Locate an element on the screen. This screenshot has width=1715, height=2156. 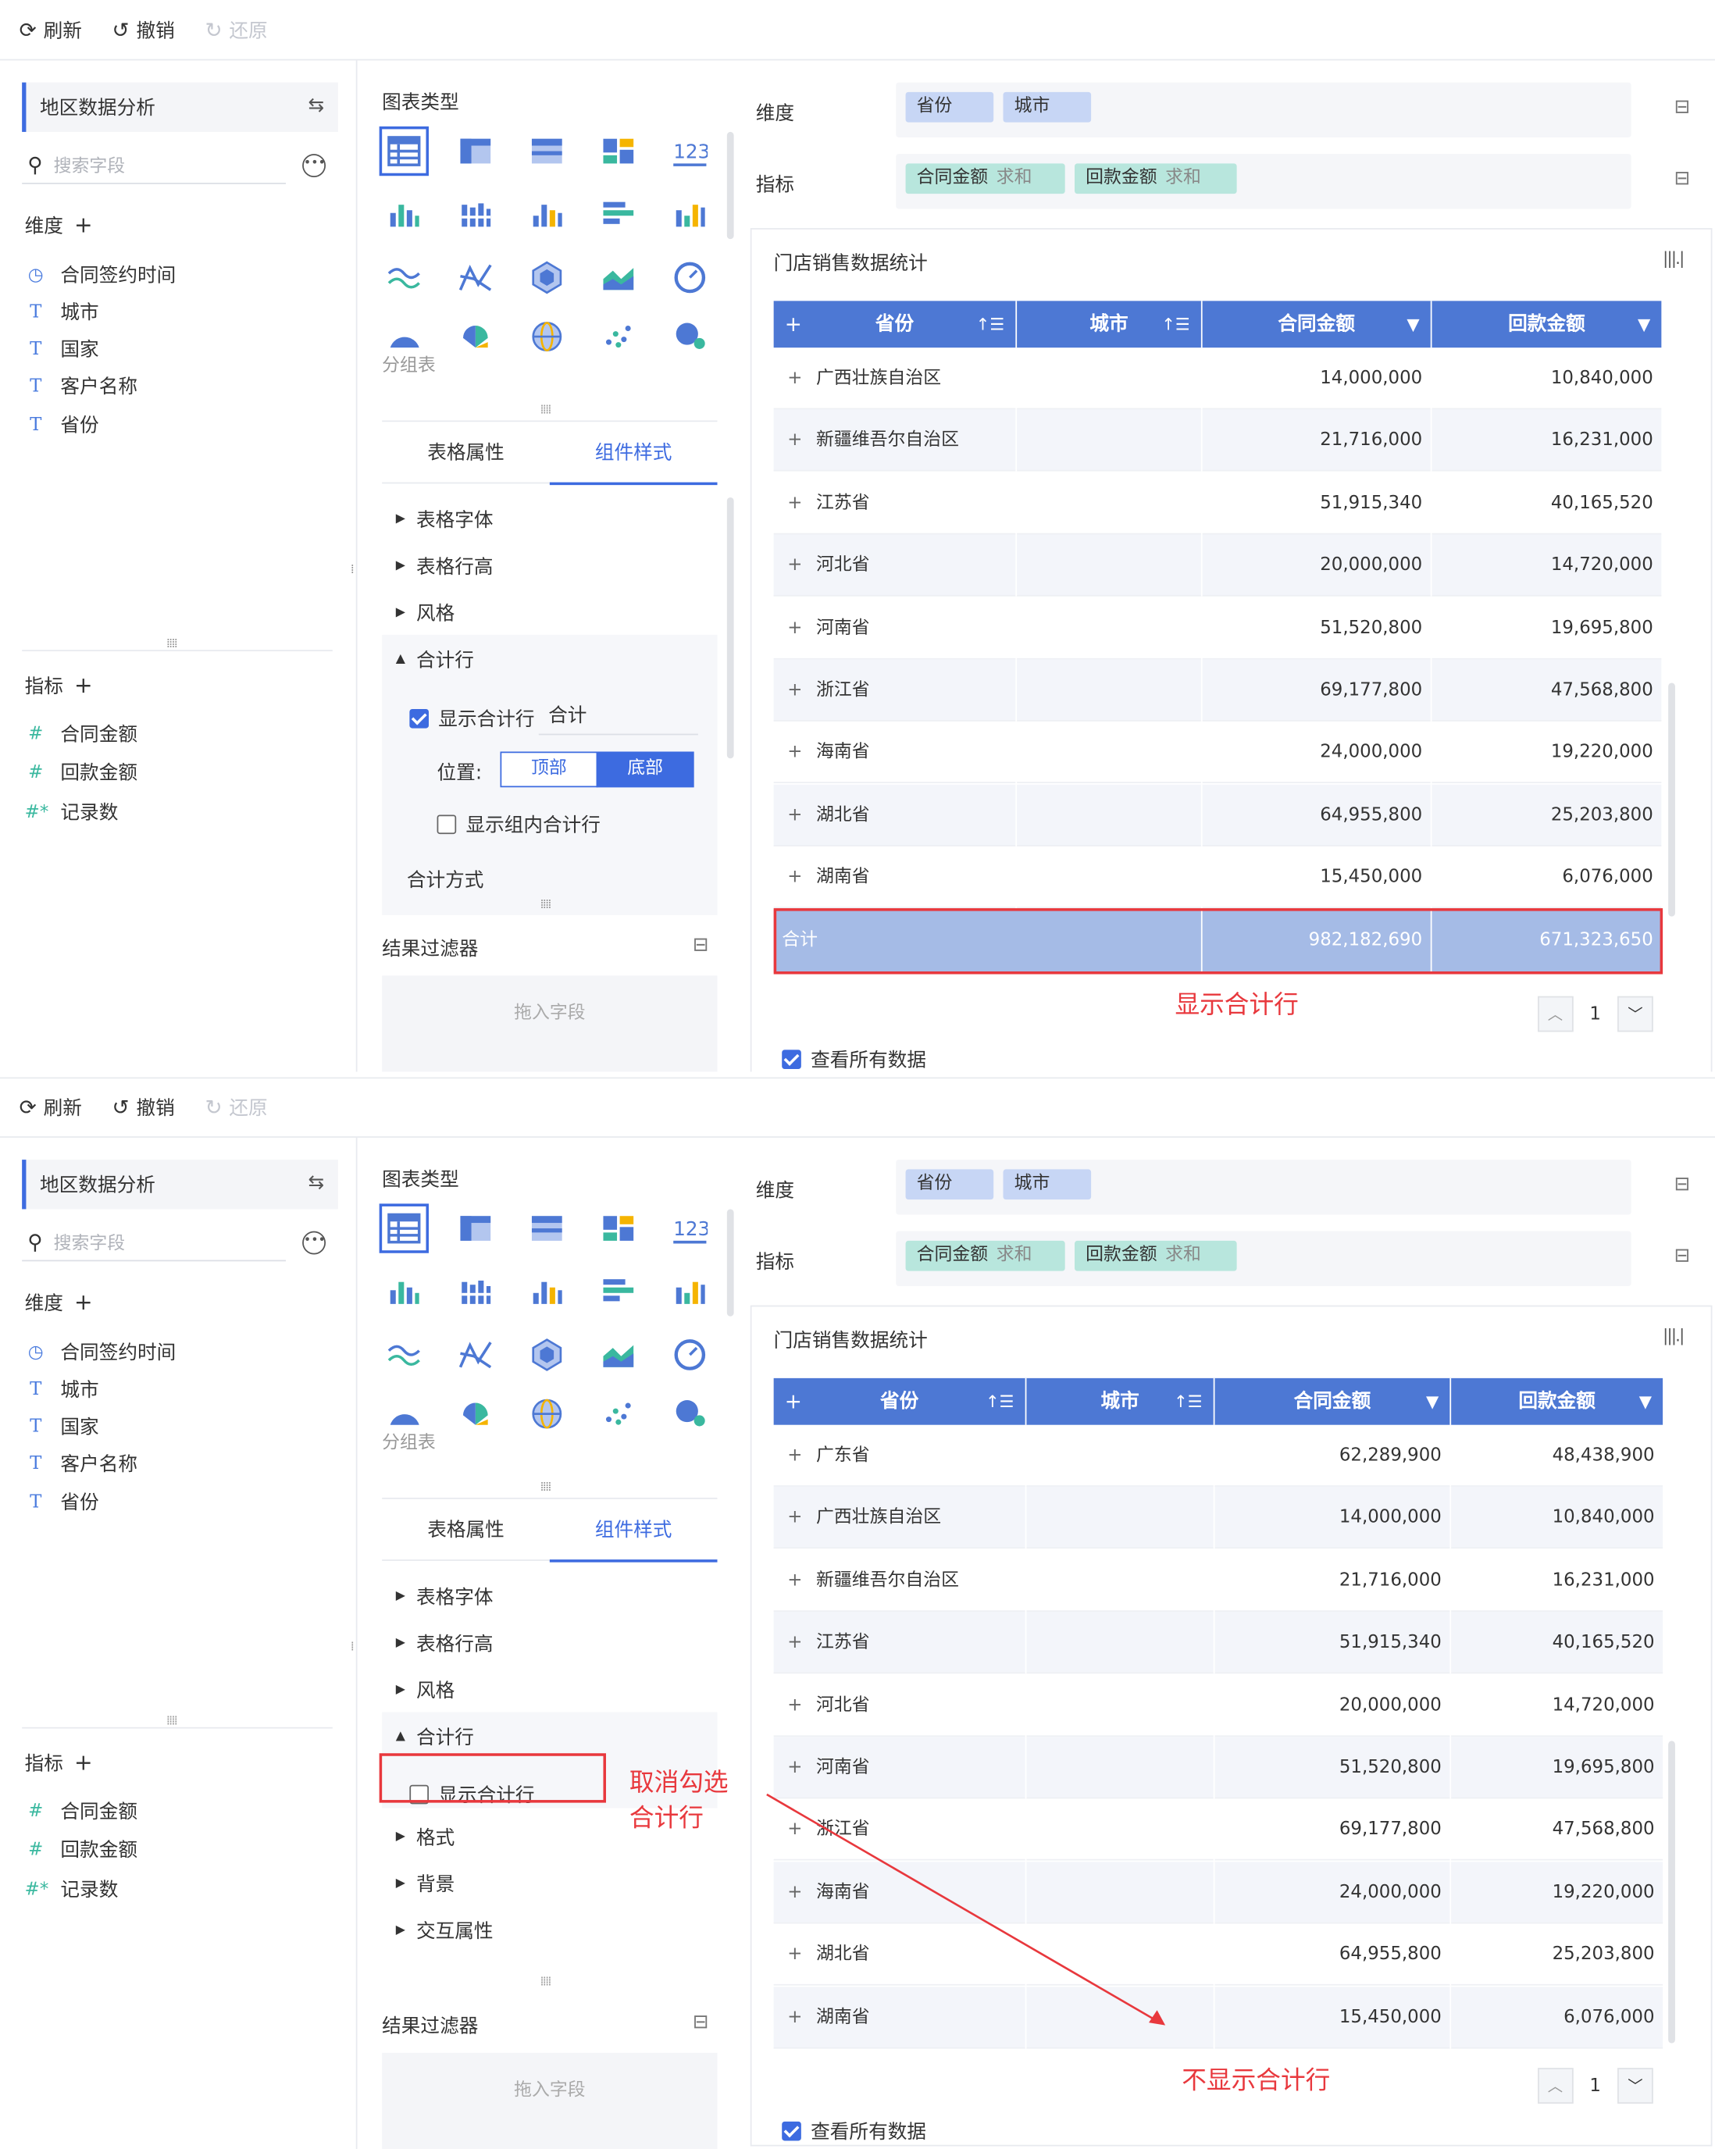
rose-chart-icon is located at coordinates (476, 1412).